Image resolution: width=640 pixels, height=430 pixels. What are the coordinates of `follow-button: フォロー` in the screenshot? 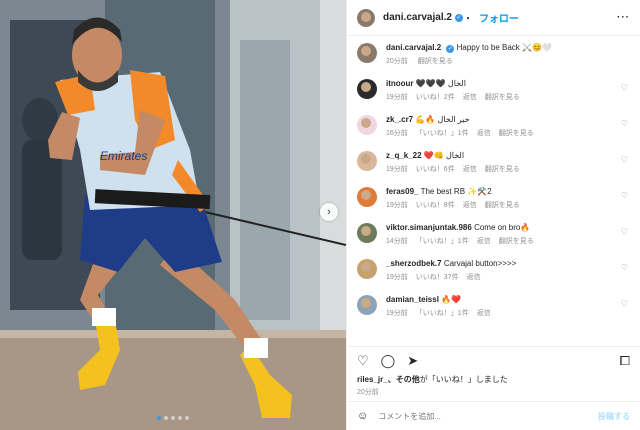 It's located at (499, 17).